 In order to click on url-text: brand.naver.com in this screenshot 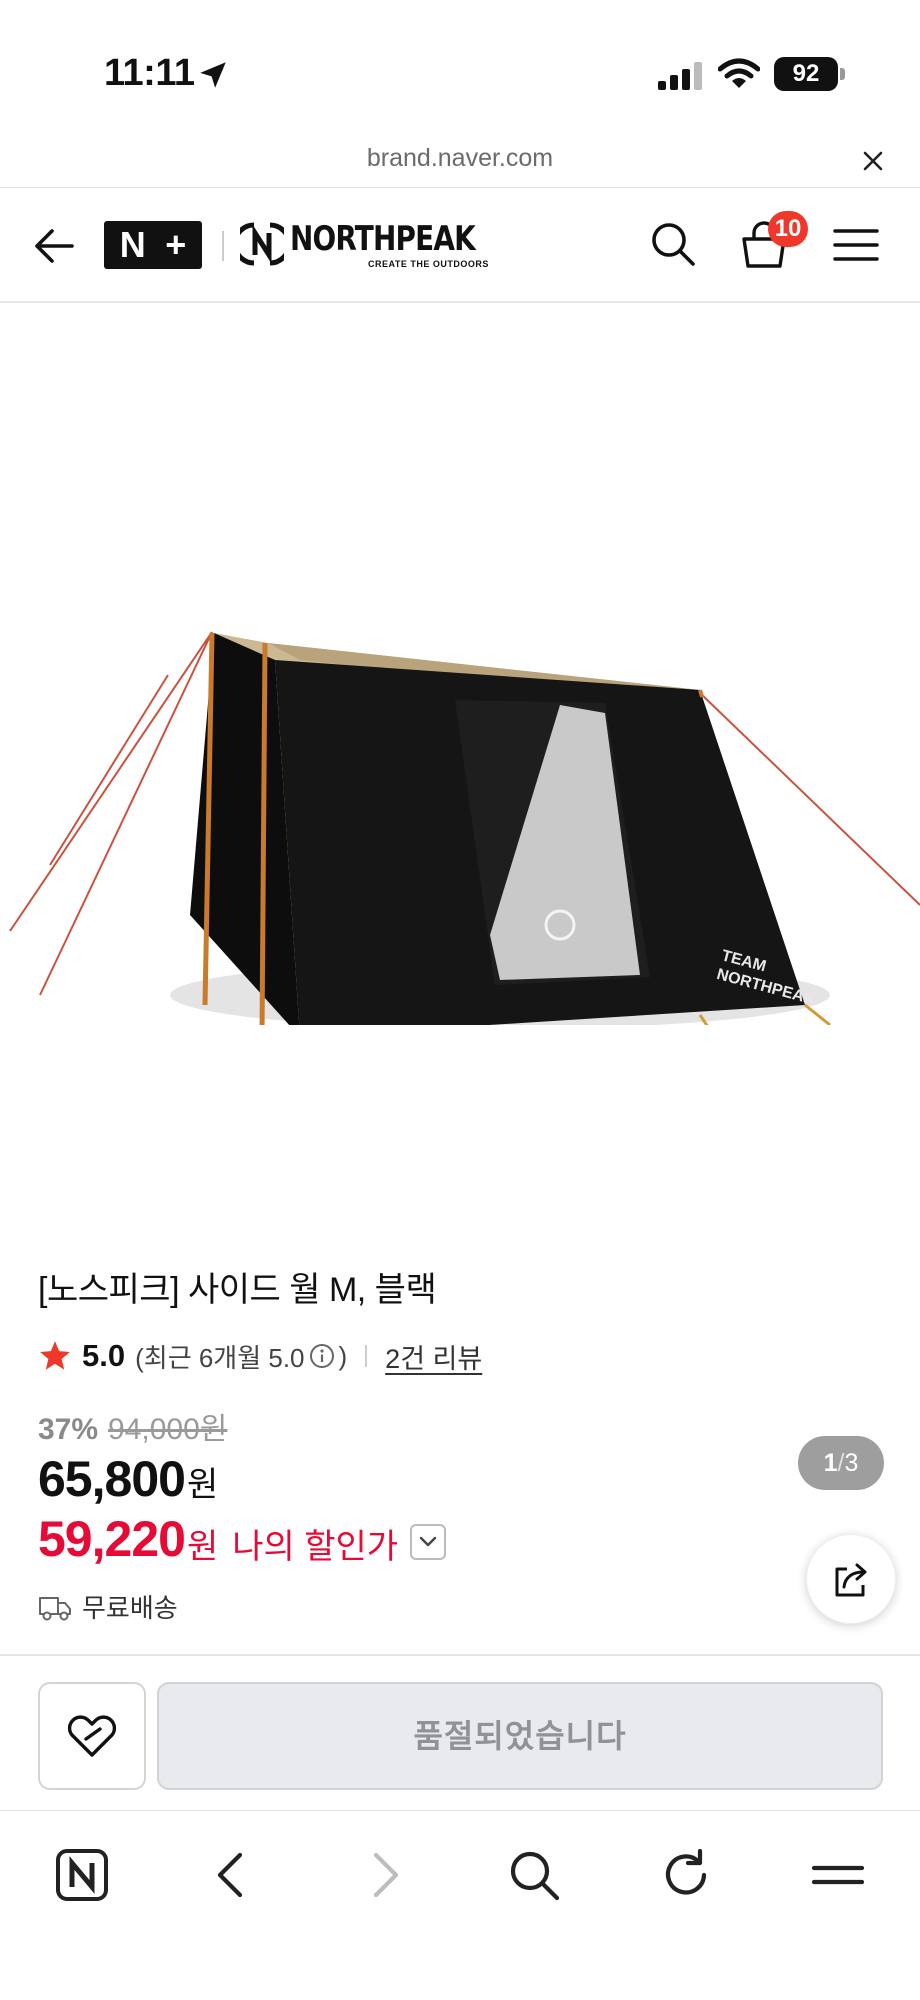, I will do `click(460, 158)`.